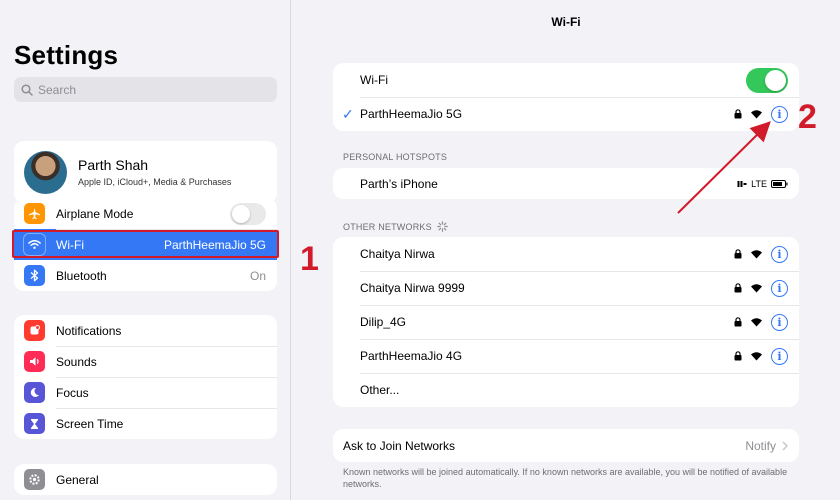  What do you see at coordinates (807, 117) in the screenshot?
I see `step-2-marker: 2` at bounding box center [807, 117].